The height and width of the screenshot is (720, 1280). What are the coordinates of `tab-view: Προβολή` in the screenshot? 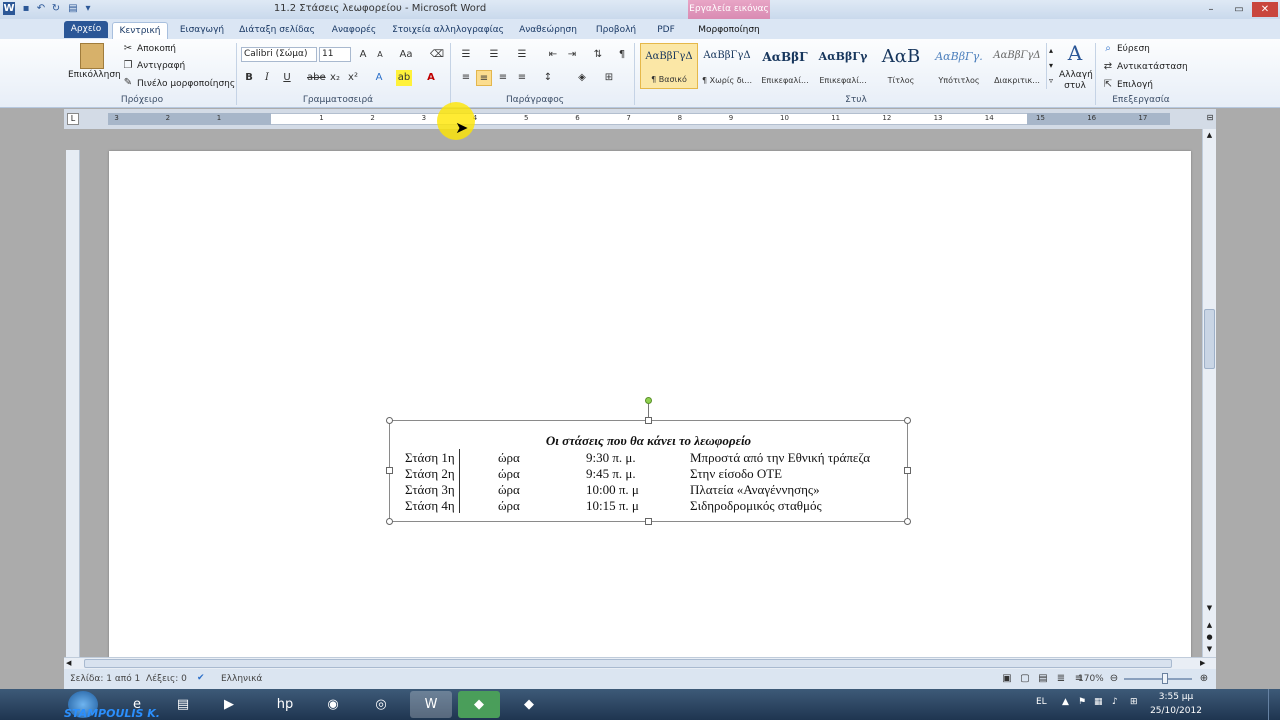 It's located at (616, 30).